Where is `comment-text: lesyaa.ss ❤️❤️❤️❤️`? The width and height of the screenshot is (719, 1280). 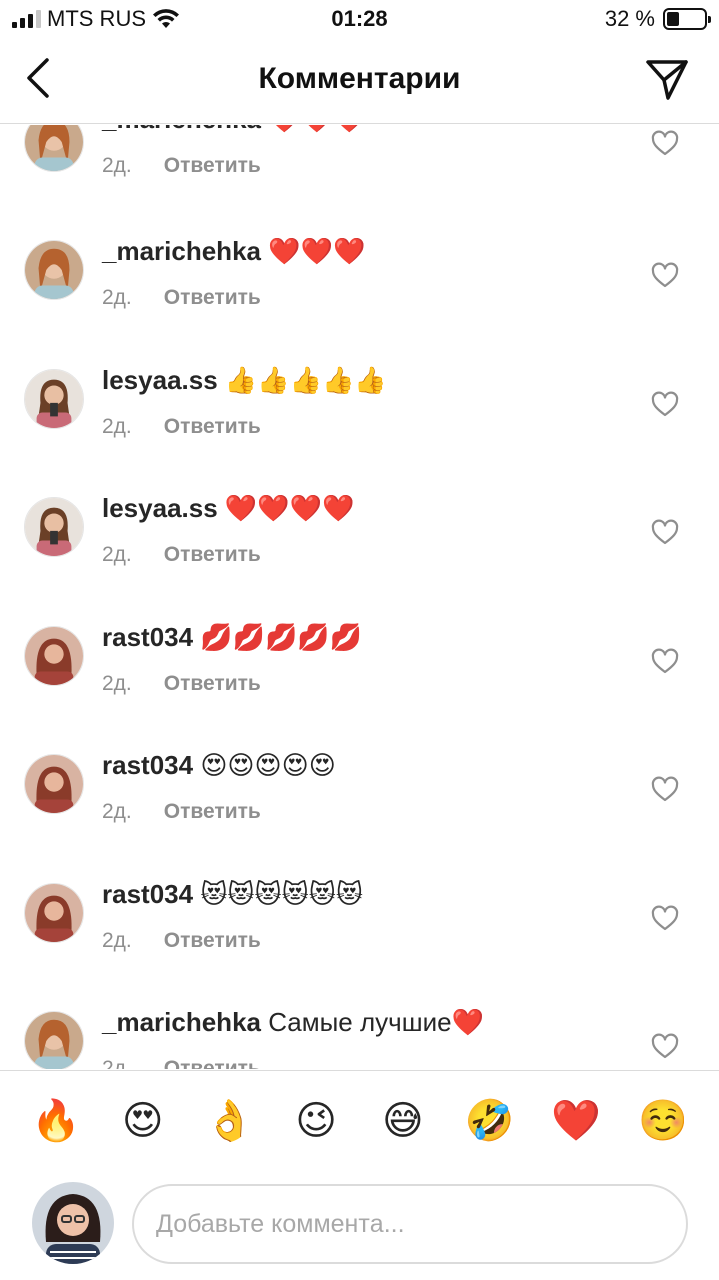 comment-text: lesyaa.ss ❤️❤️❤️❤️ is located at coordinates (228, 508).